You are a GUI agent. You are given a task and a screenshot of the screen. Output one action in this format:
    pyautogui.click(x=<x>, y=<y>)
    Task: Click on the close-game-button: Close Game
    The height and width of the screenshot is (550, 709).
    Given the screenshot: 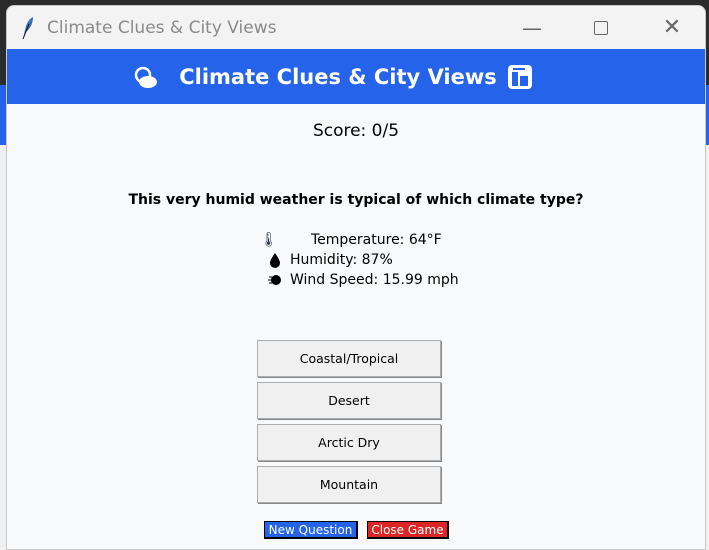 What is the action you would take?
    pyautogui.click(x=408, y=530)
    